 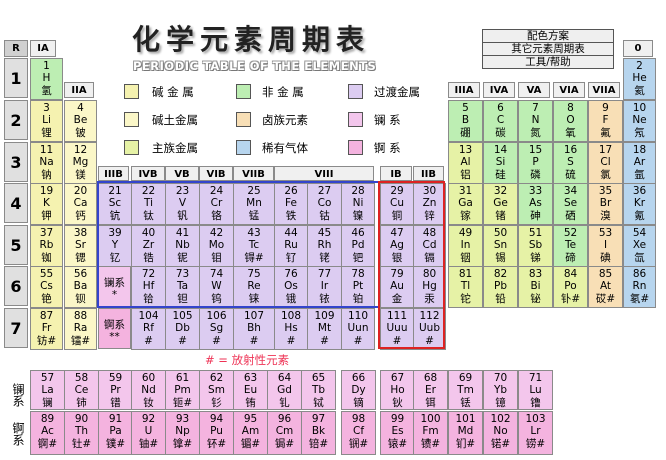 I want to click on element-cell-sn: 50 Sn 锡, so click(x=500, y=246).